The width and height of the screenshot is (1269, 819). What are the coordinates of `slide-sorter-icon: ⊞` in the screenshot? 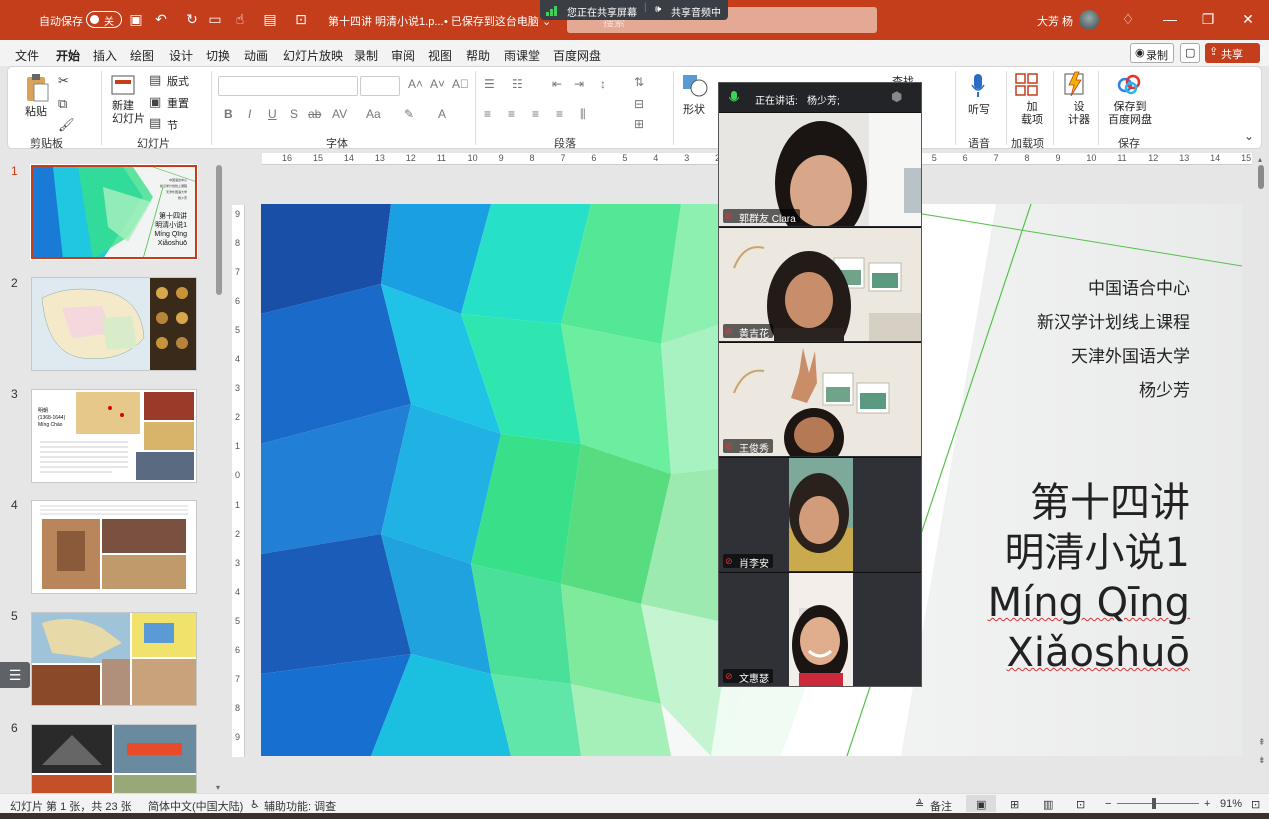 It's located at (1014, 804).